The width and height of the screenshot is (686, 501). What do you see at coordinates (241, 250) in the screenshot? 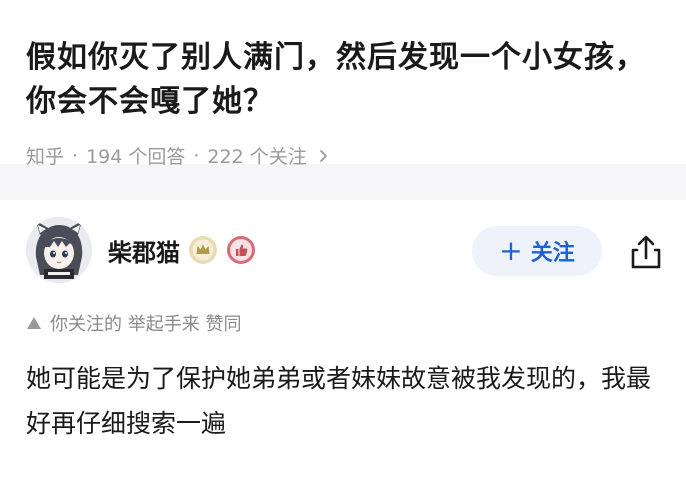
I see `thumb-badge-icon` at bounding box center [241, 250].